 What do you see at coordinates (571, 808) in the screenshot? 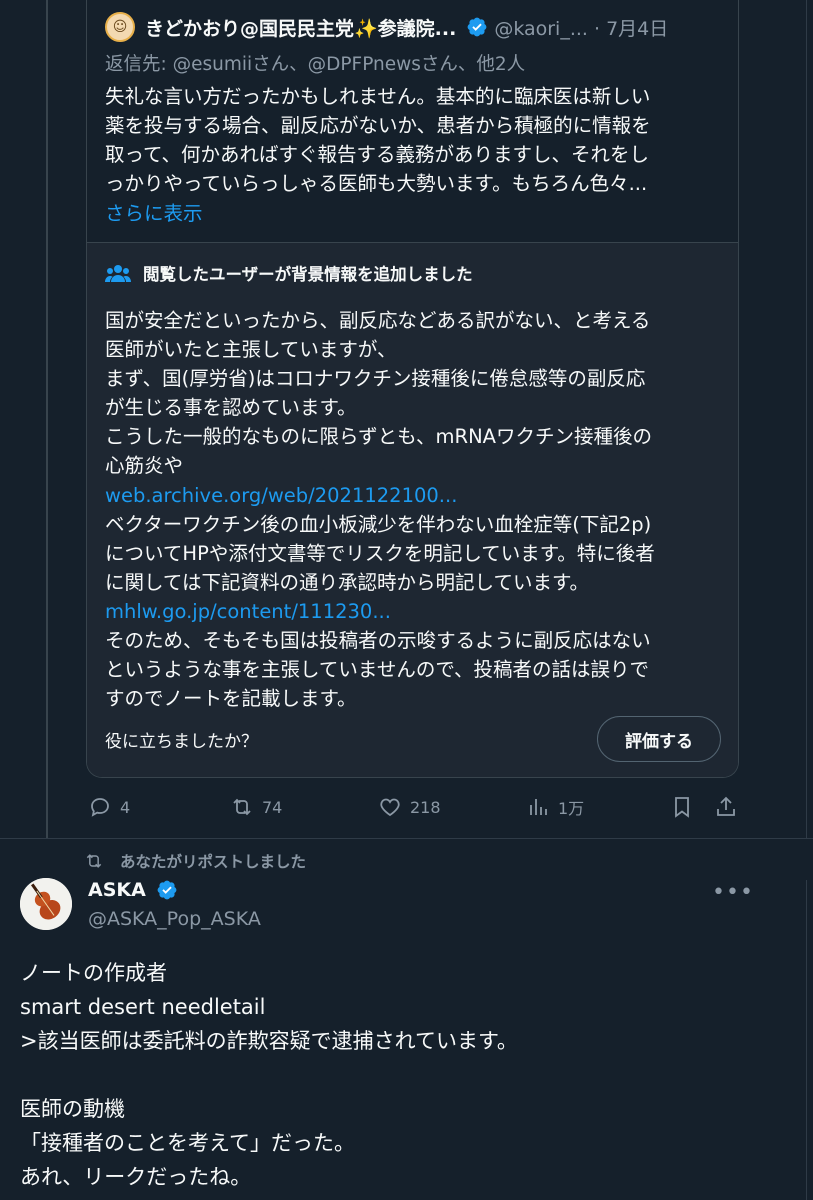
I see `view-count: 1万` at bounding box center [571, 808].